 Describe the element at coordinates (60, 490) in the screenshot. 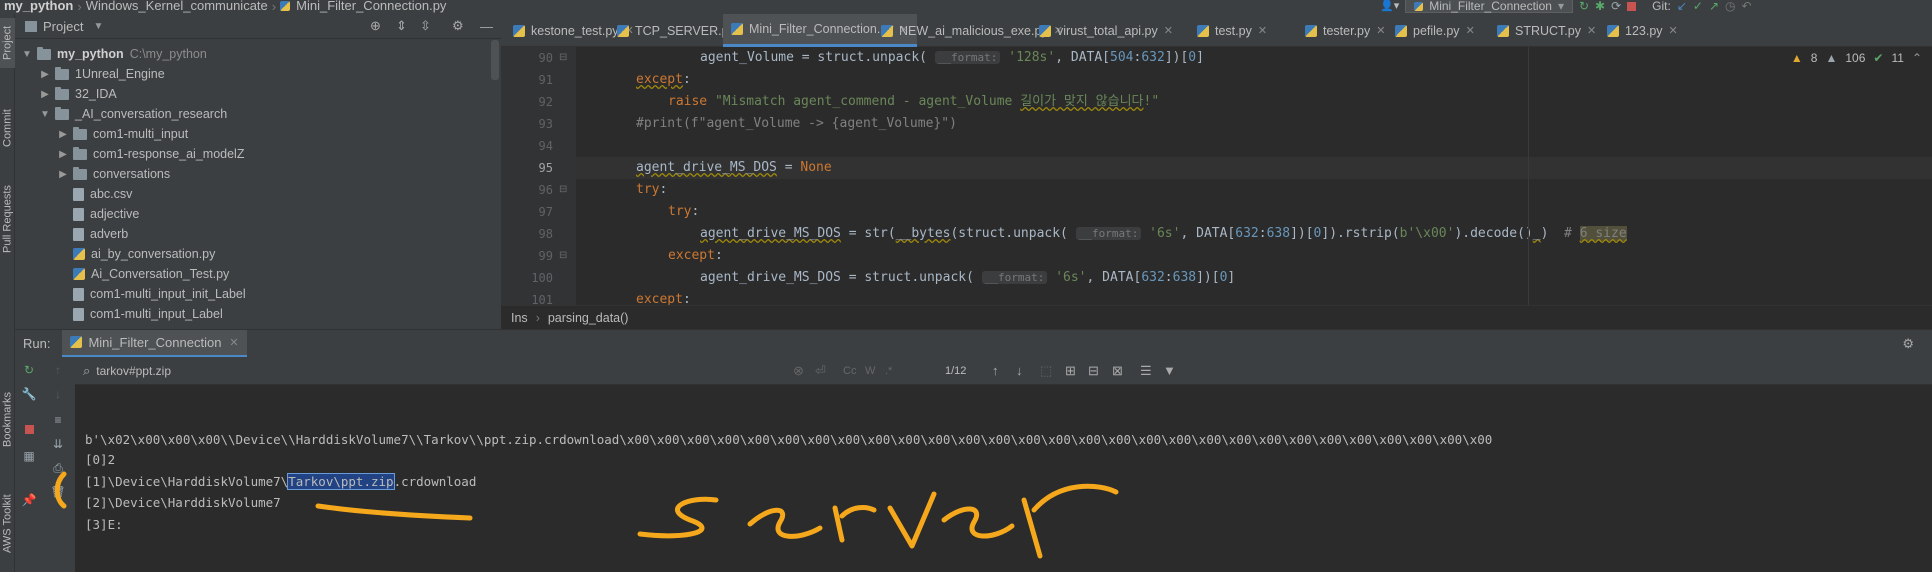

I see `annotation-bracket` at that location.